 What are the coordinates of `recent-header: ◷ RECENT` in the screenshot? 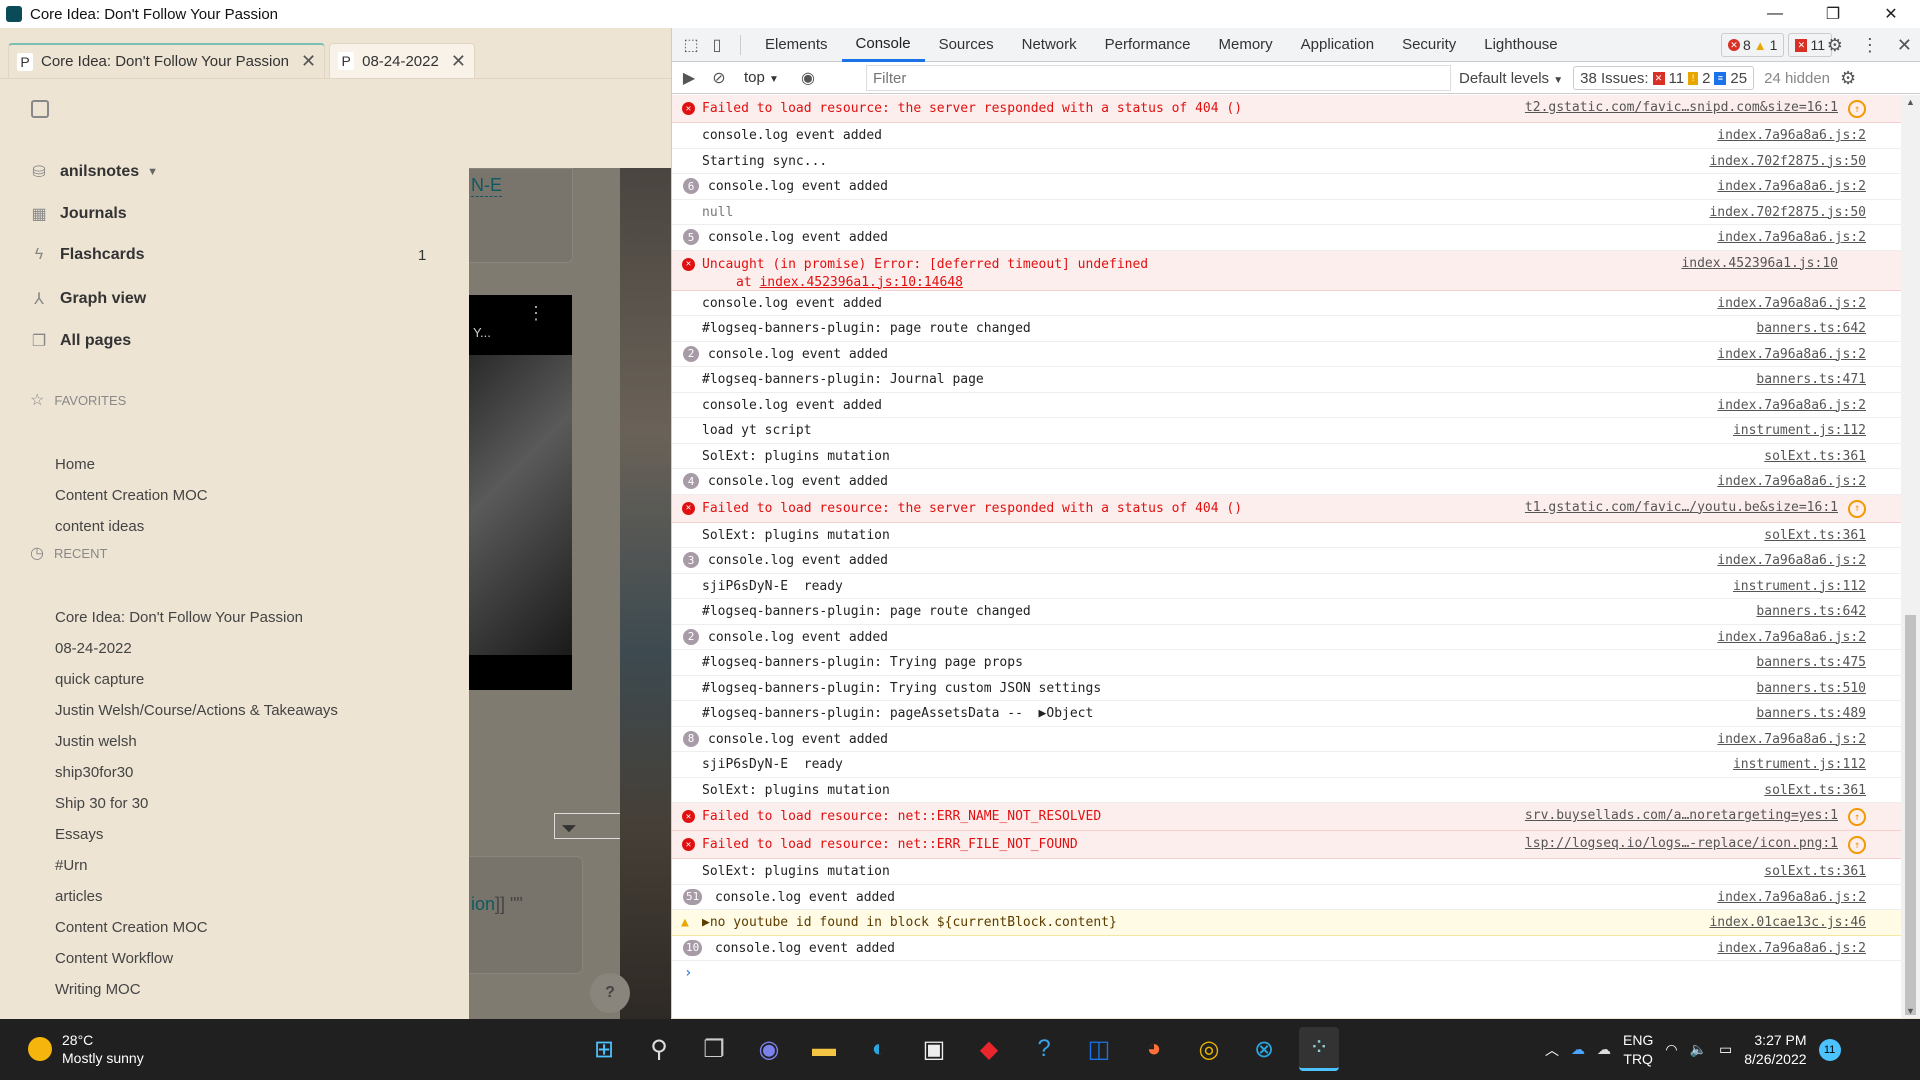 It's located at (68, 553).